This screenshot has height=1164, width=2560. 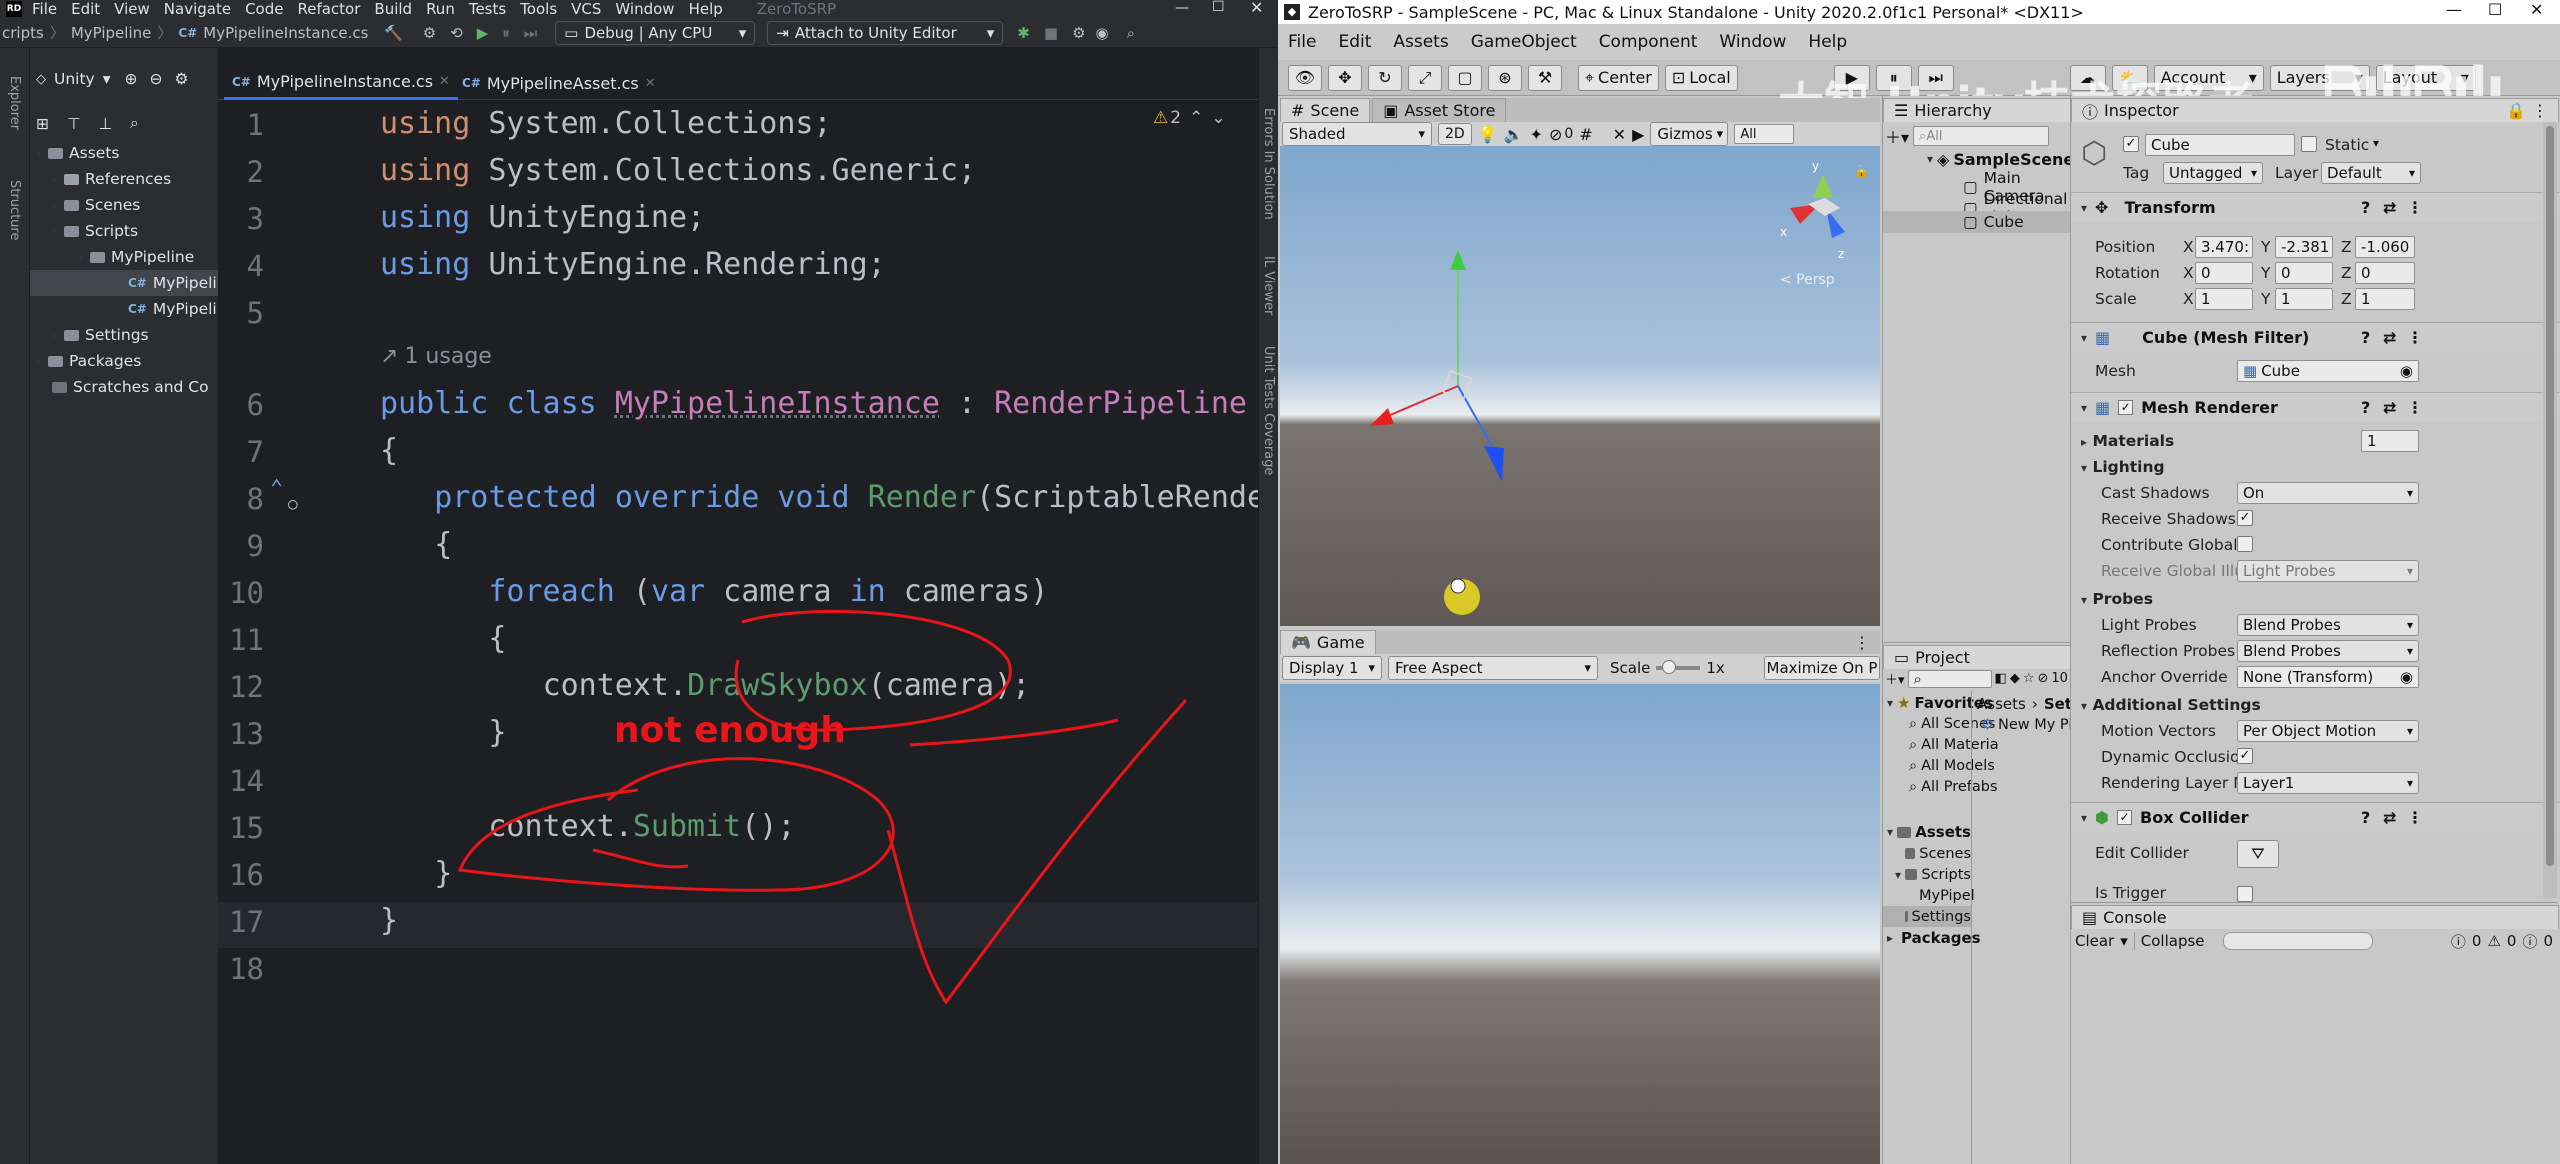 I want to click on static-checkbox, so click(x=2309, y=144).